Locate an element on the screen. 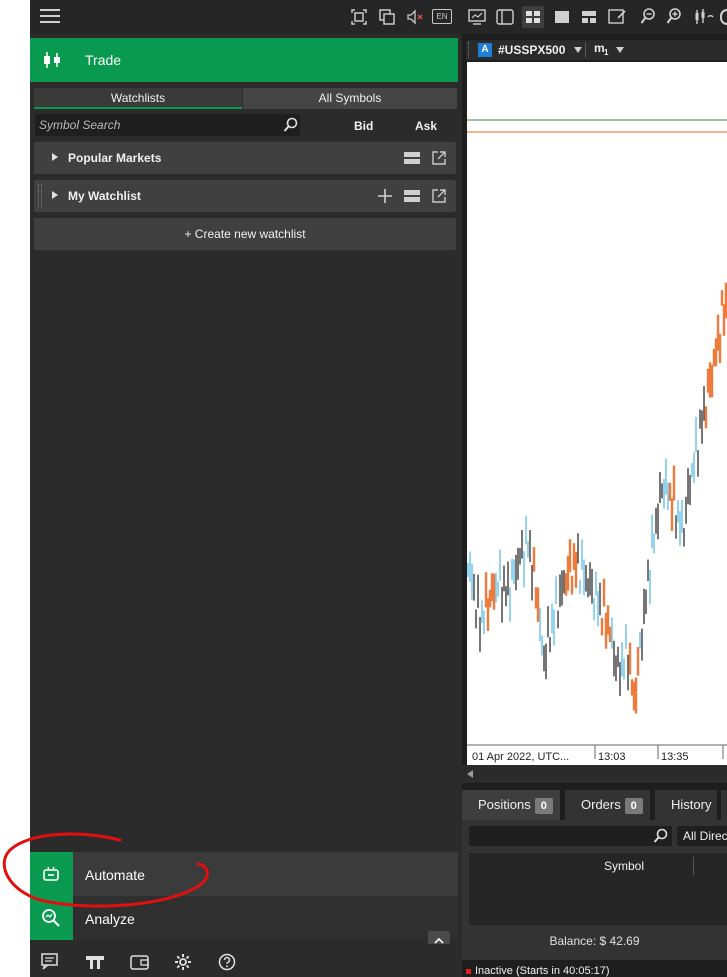  x-axis-label: 13:35 is located at coordinates (675, 757).